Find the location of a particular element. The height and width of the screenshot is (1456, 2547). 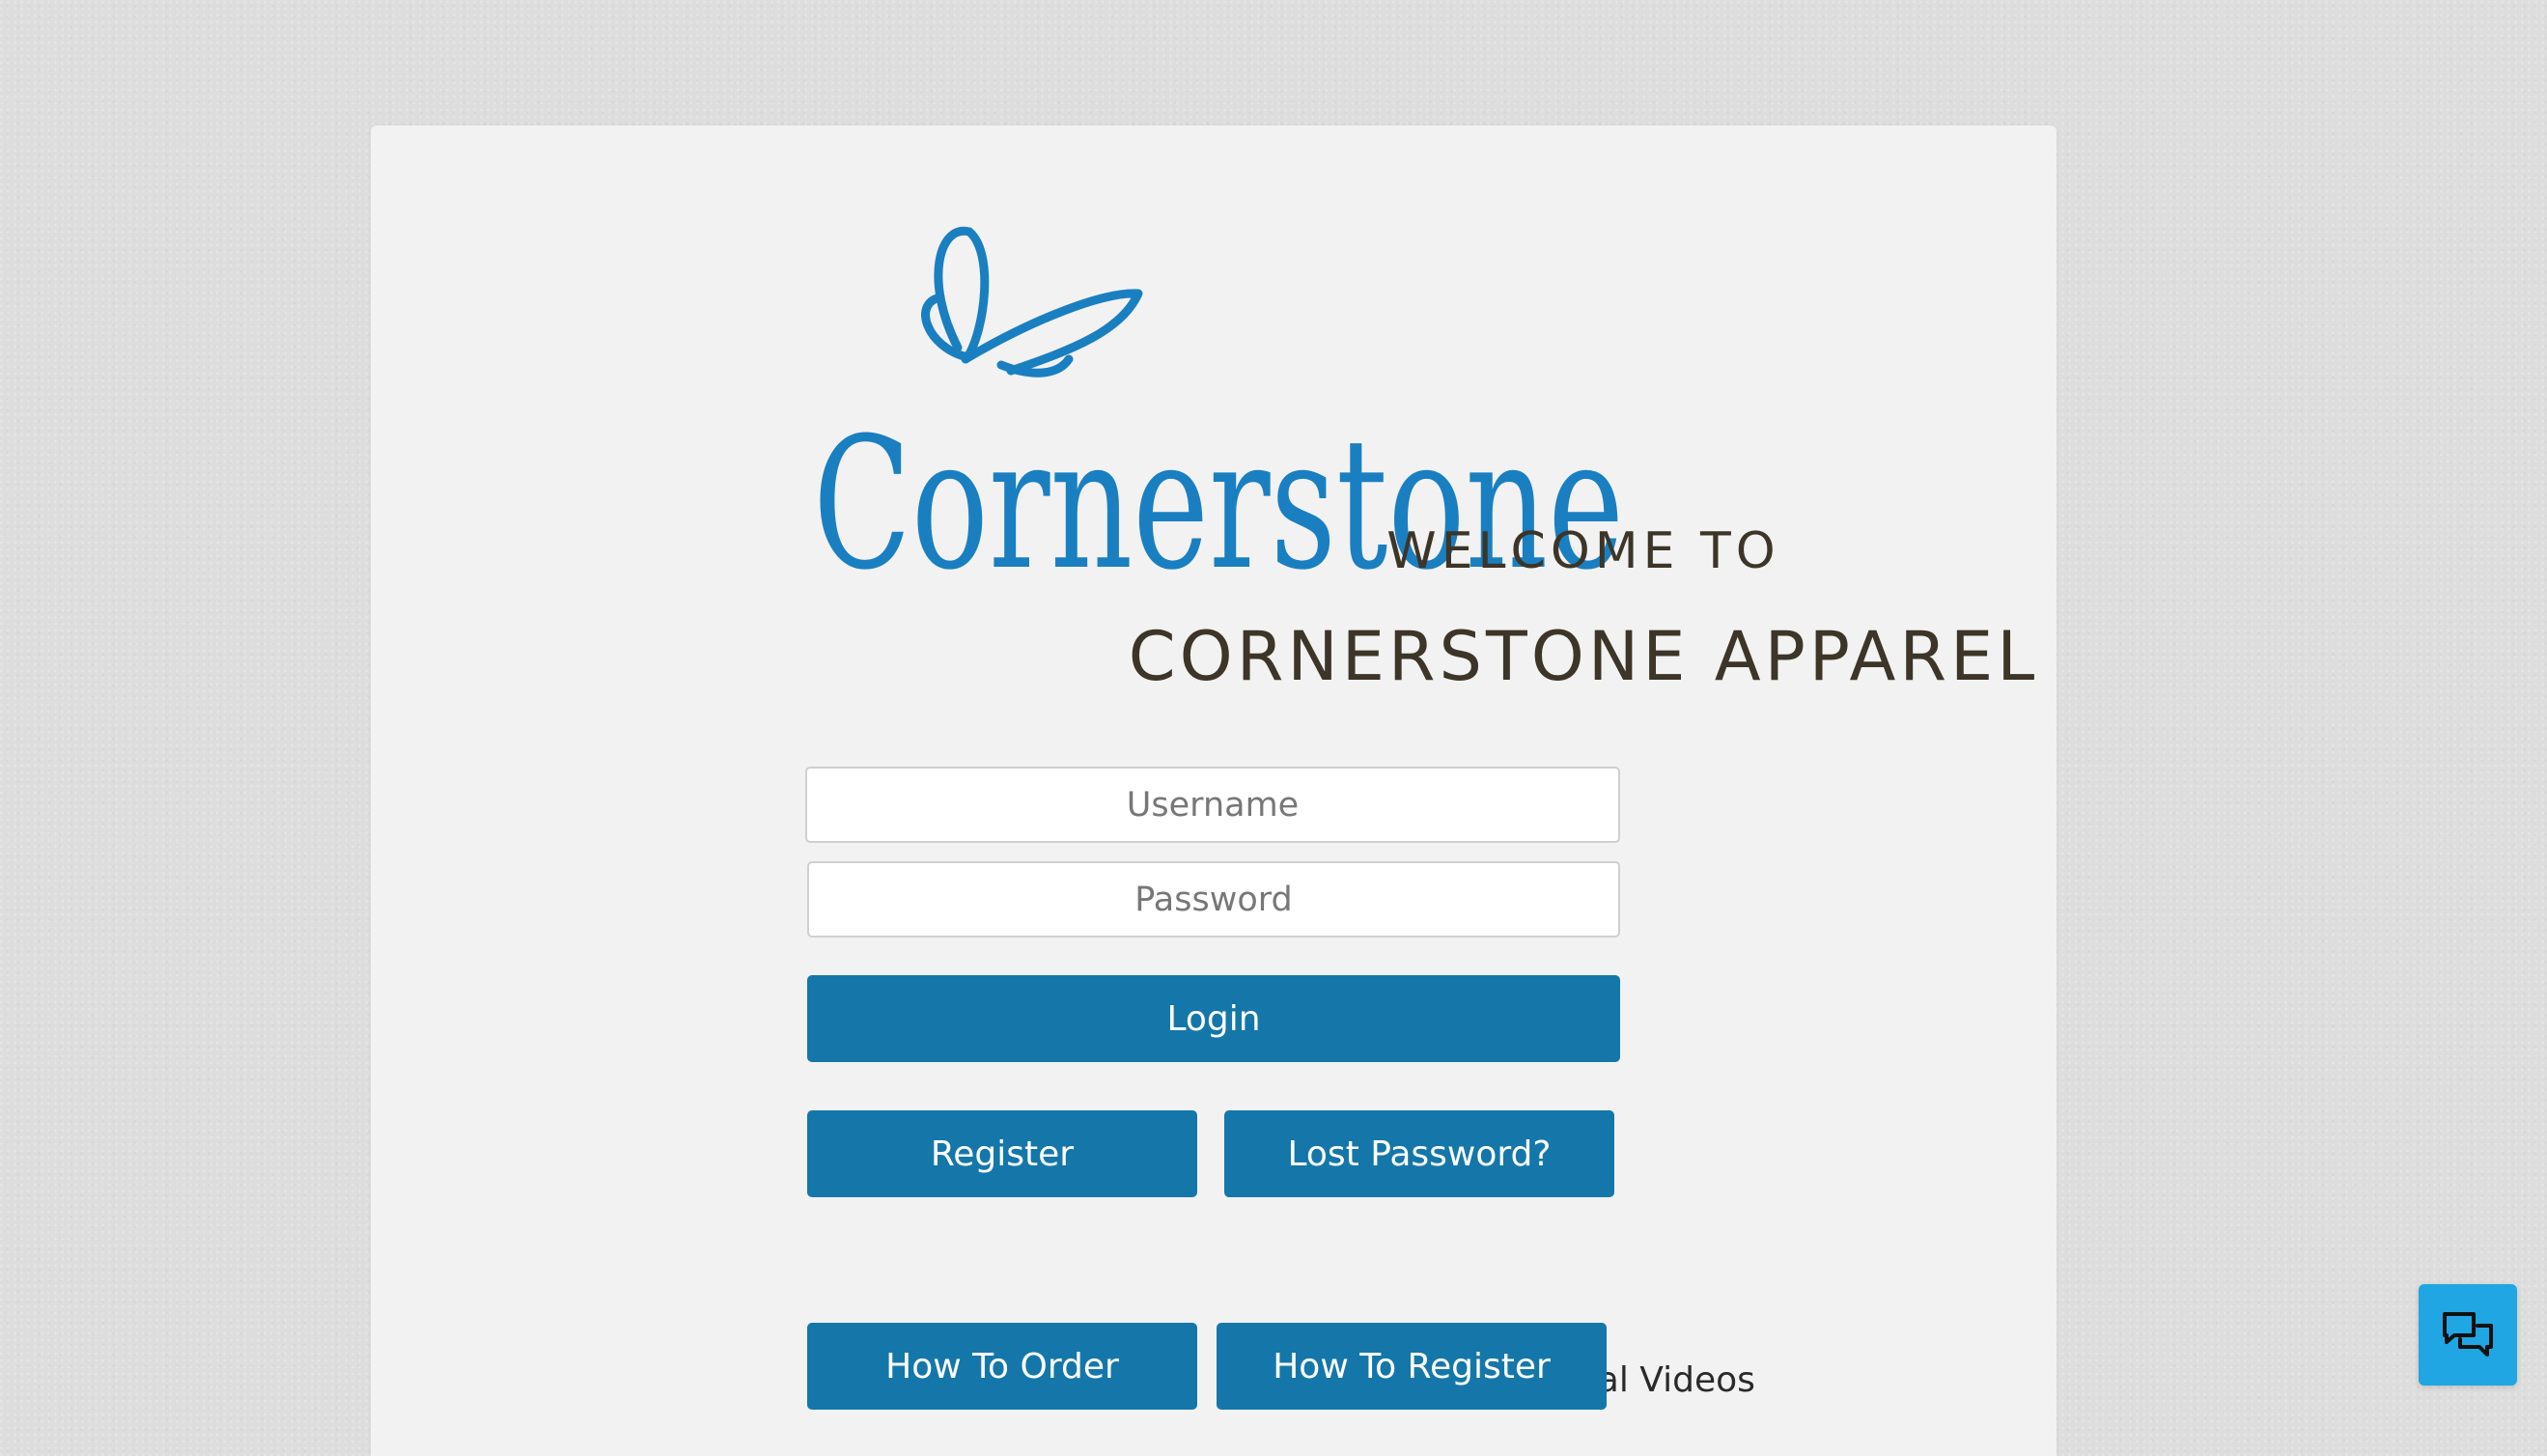

register-button: Register is located at coordinates (1002, 1154).